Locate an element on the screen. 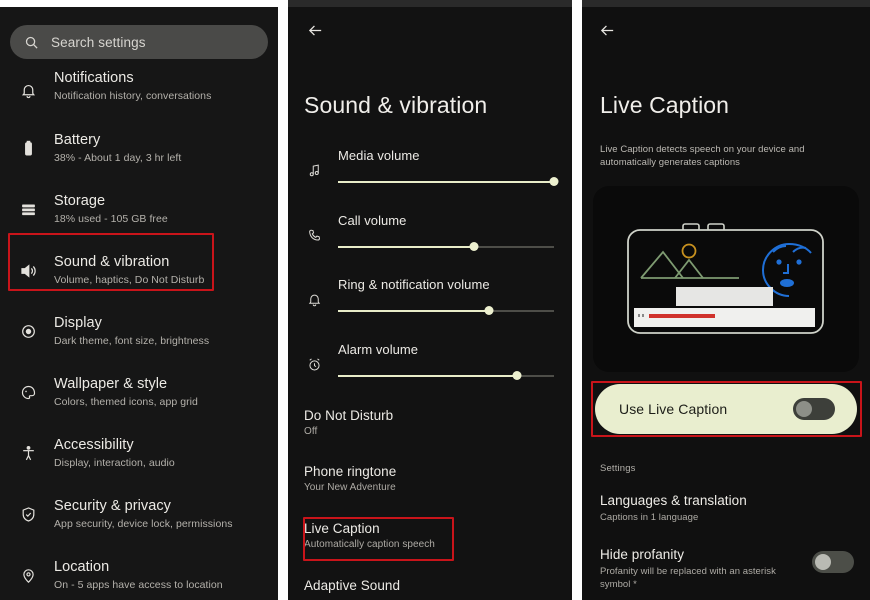 Image resolution: width=870 pixels, height=600 pixels. page-title: Sound & vibration is located at coordinates (396, 105).